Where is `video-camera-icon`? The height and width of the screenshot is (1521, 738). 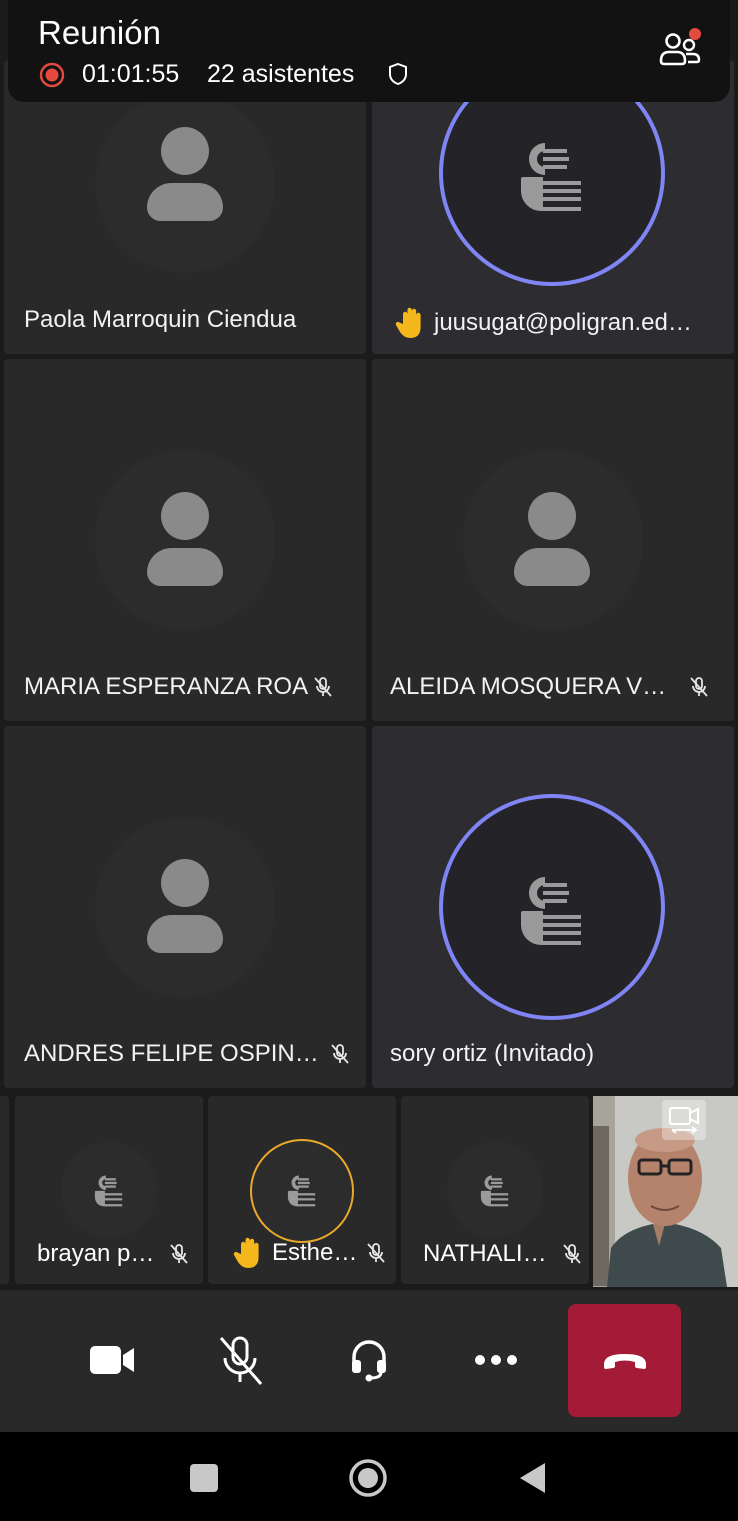
video-camera-icon is located at coordinates (112, 1360).